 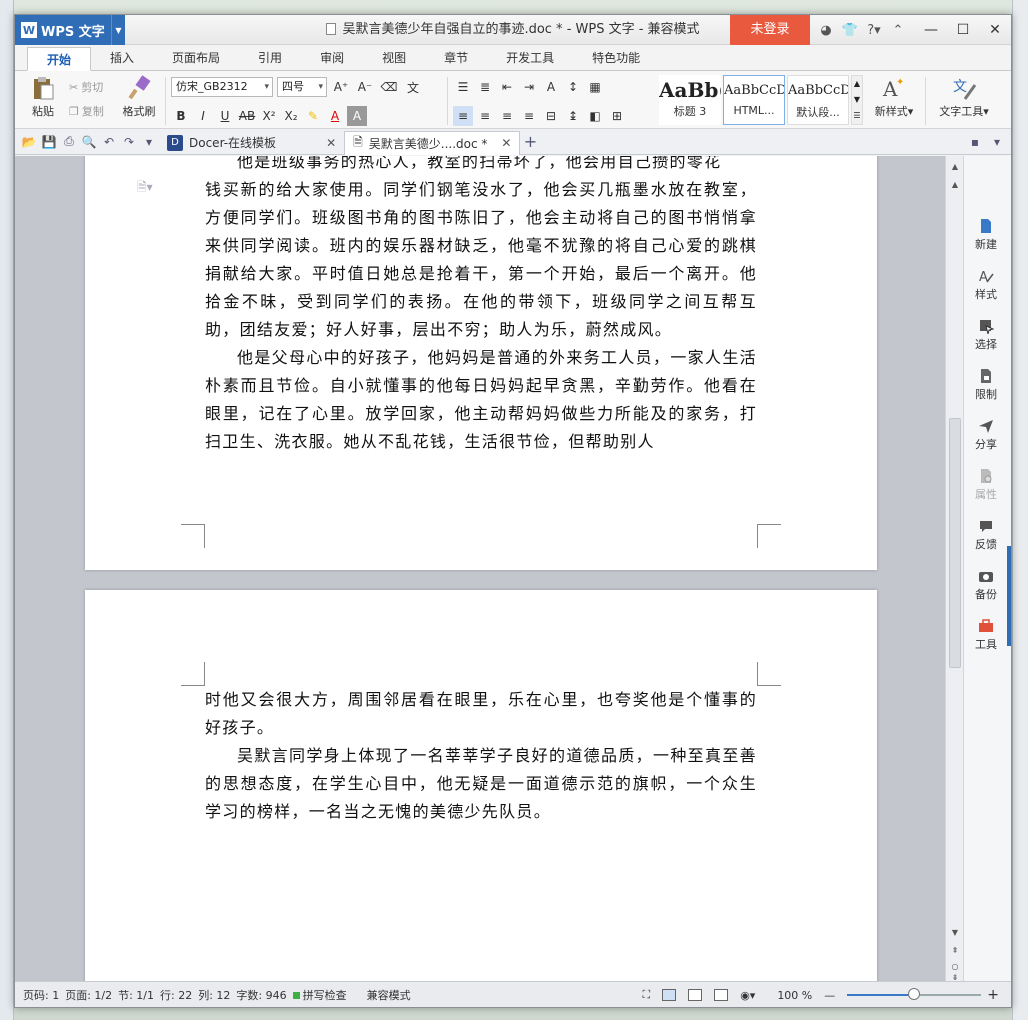 I want to click on feedback-icon: ◕, so click(x=826, y=30).